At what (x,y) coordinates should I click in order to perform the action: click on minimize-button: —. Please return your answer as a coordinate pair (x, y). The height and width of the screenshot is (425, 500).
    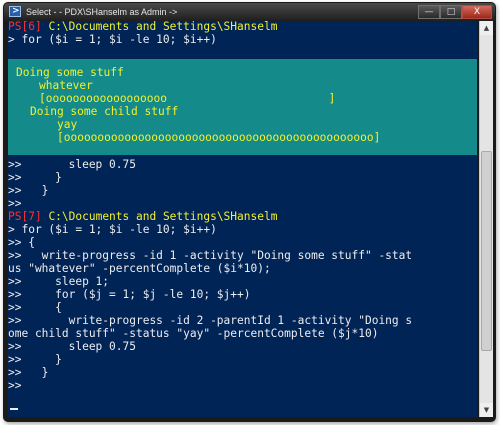
    Looking at the image, I should click on (429, 12).